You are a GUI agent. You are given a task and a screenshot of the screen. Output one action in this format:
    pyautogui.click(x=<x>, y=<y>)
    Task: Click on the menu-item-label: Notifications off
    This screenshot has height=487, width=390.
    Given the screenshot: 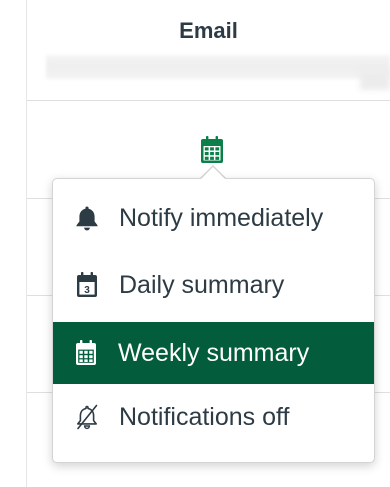 What is the action you would take?
    pyautogui.click(x=204, y=416)
    